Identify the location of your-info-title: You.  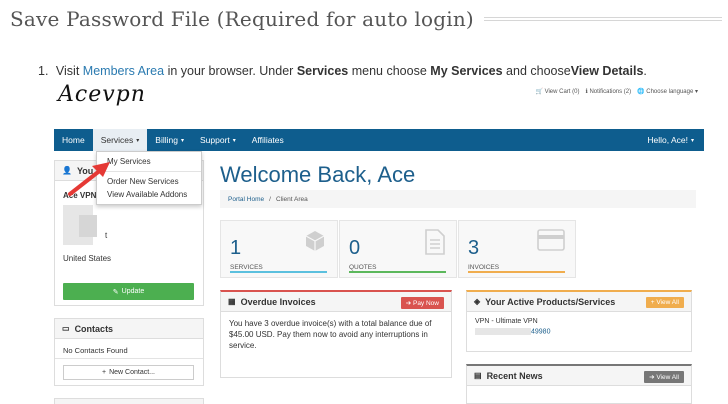
(85, 170).